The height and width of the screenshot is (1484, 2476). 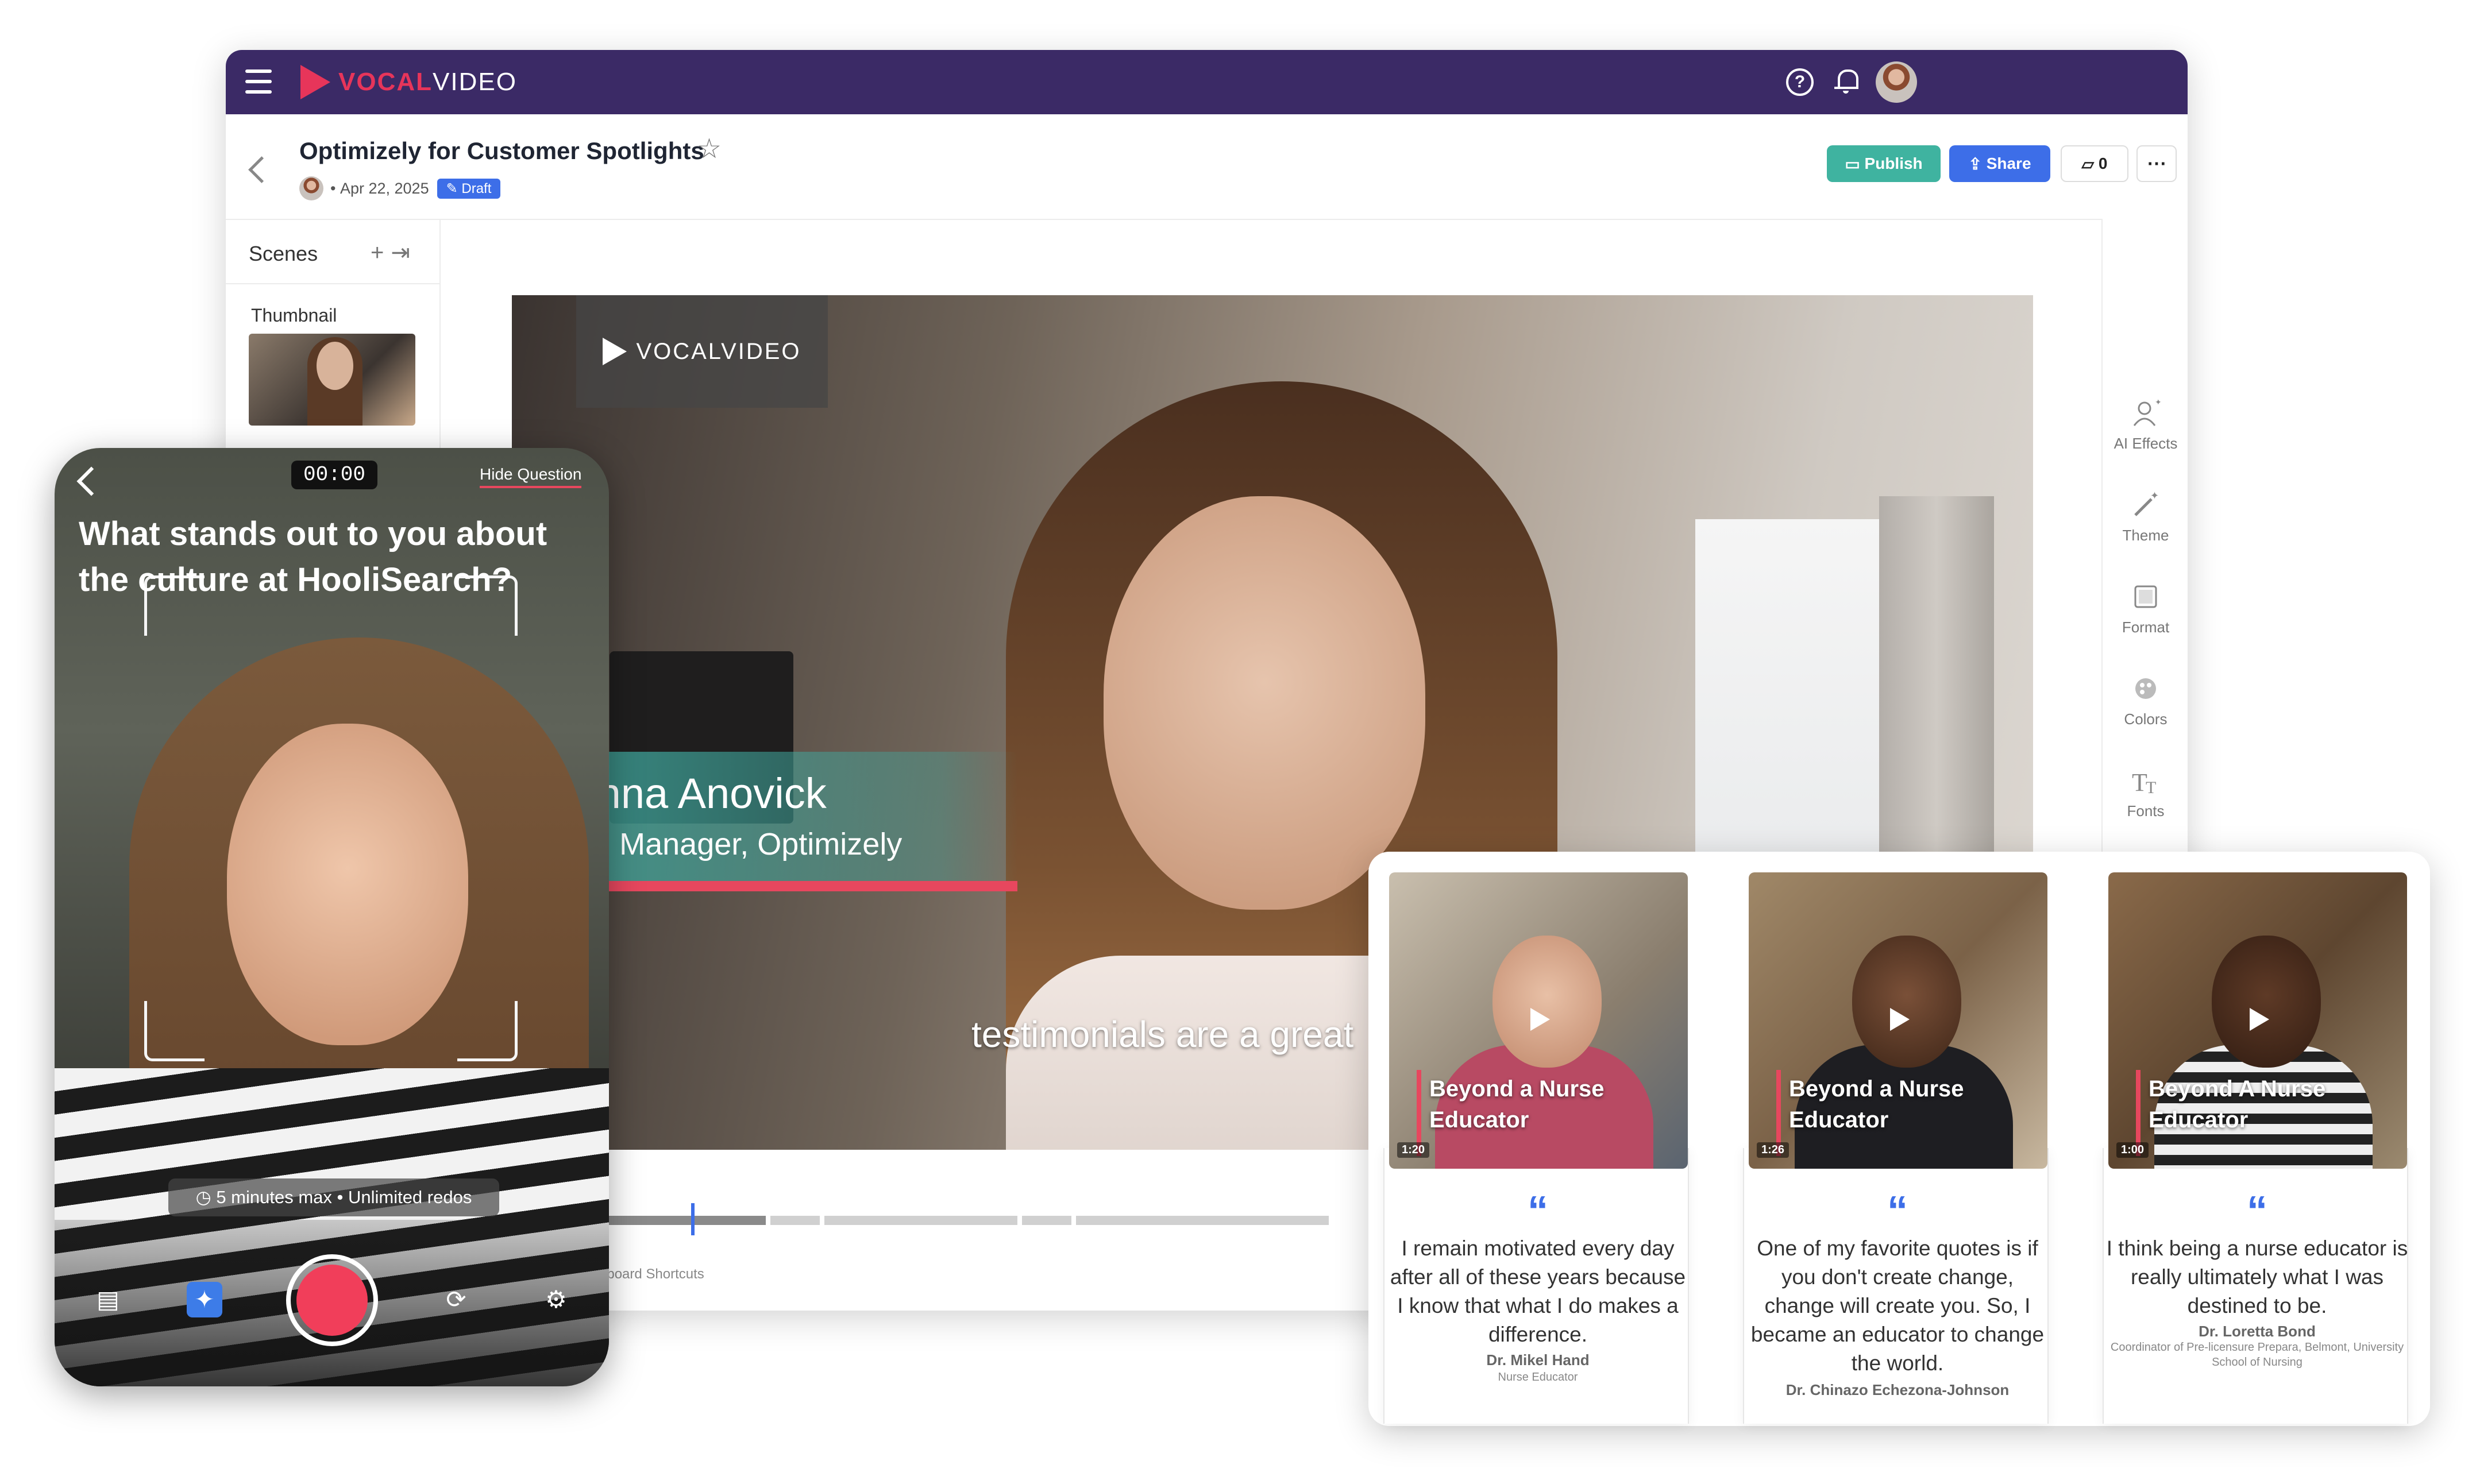 I want to click on scene-thumbnail, so click(x=332, y=380).